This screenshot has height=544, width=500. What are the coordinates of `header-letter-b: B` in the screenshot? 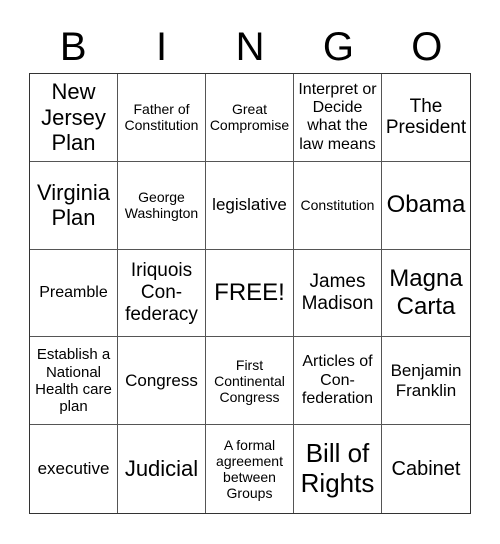 It's located at (73, 47).